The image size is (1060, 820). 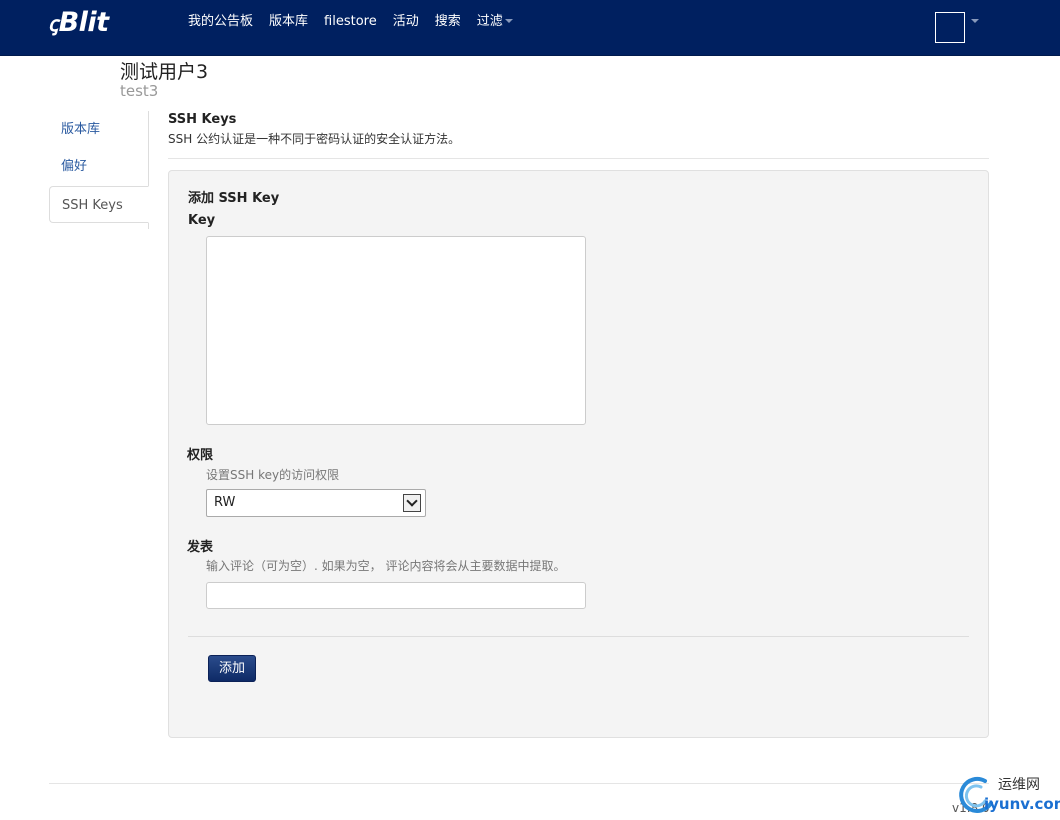 What do you see at coordinates (530, 28) in the screenshot?
I see `top-navbar: ꞔBlit 我的公告板 版本库 filestore 活动 搜索 过滤` at bounding box center [530, 28].